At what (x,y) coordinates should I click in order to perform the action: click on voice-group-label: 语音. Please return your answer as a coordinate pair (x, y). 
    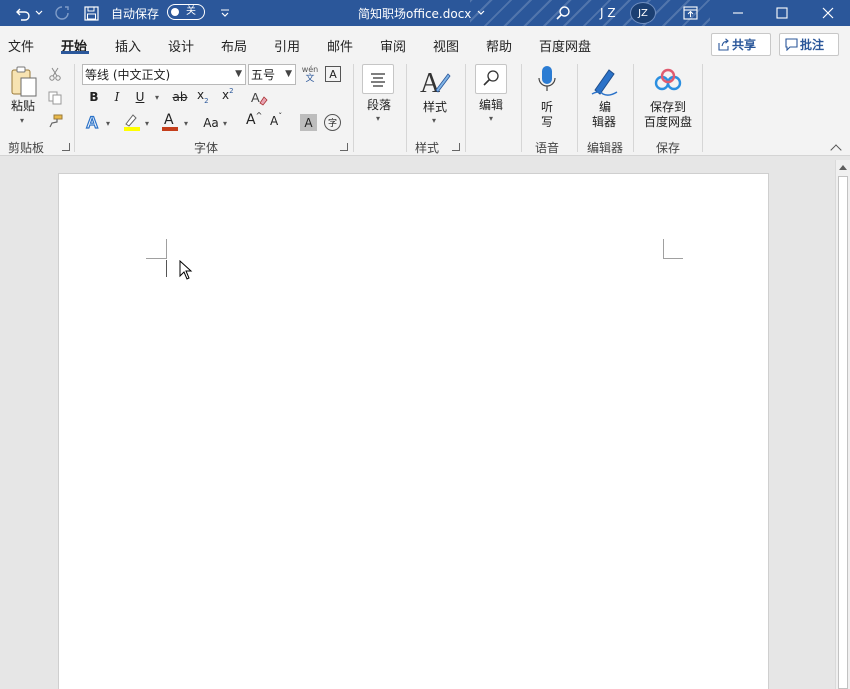
    Looking at the image, I should click on (547, 148).